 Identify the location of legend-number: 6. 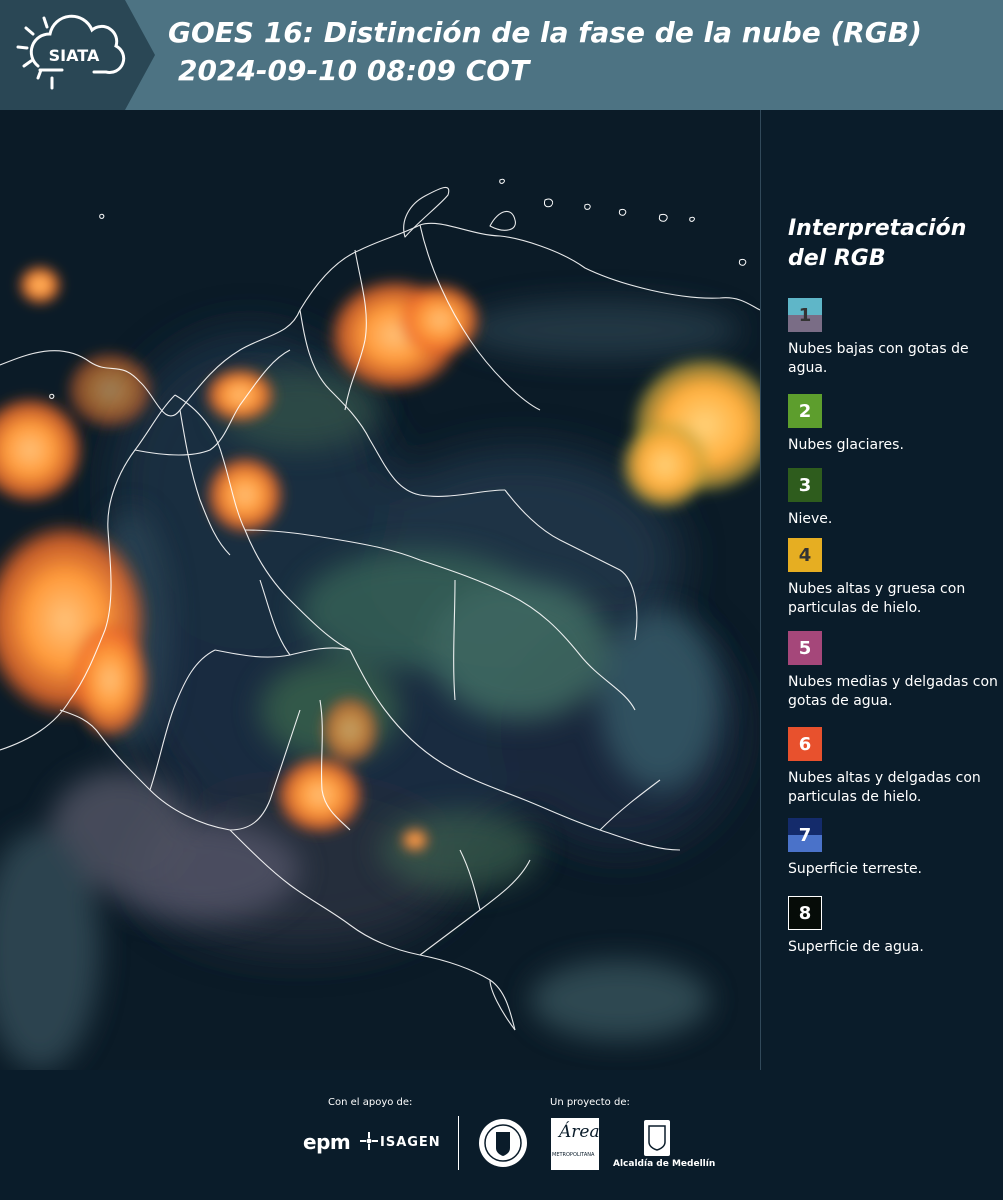
(805, 744).